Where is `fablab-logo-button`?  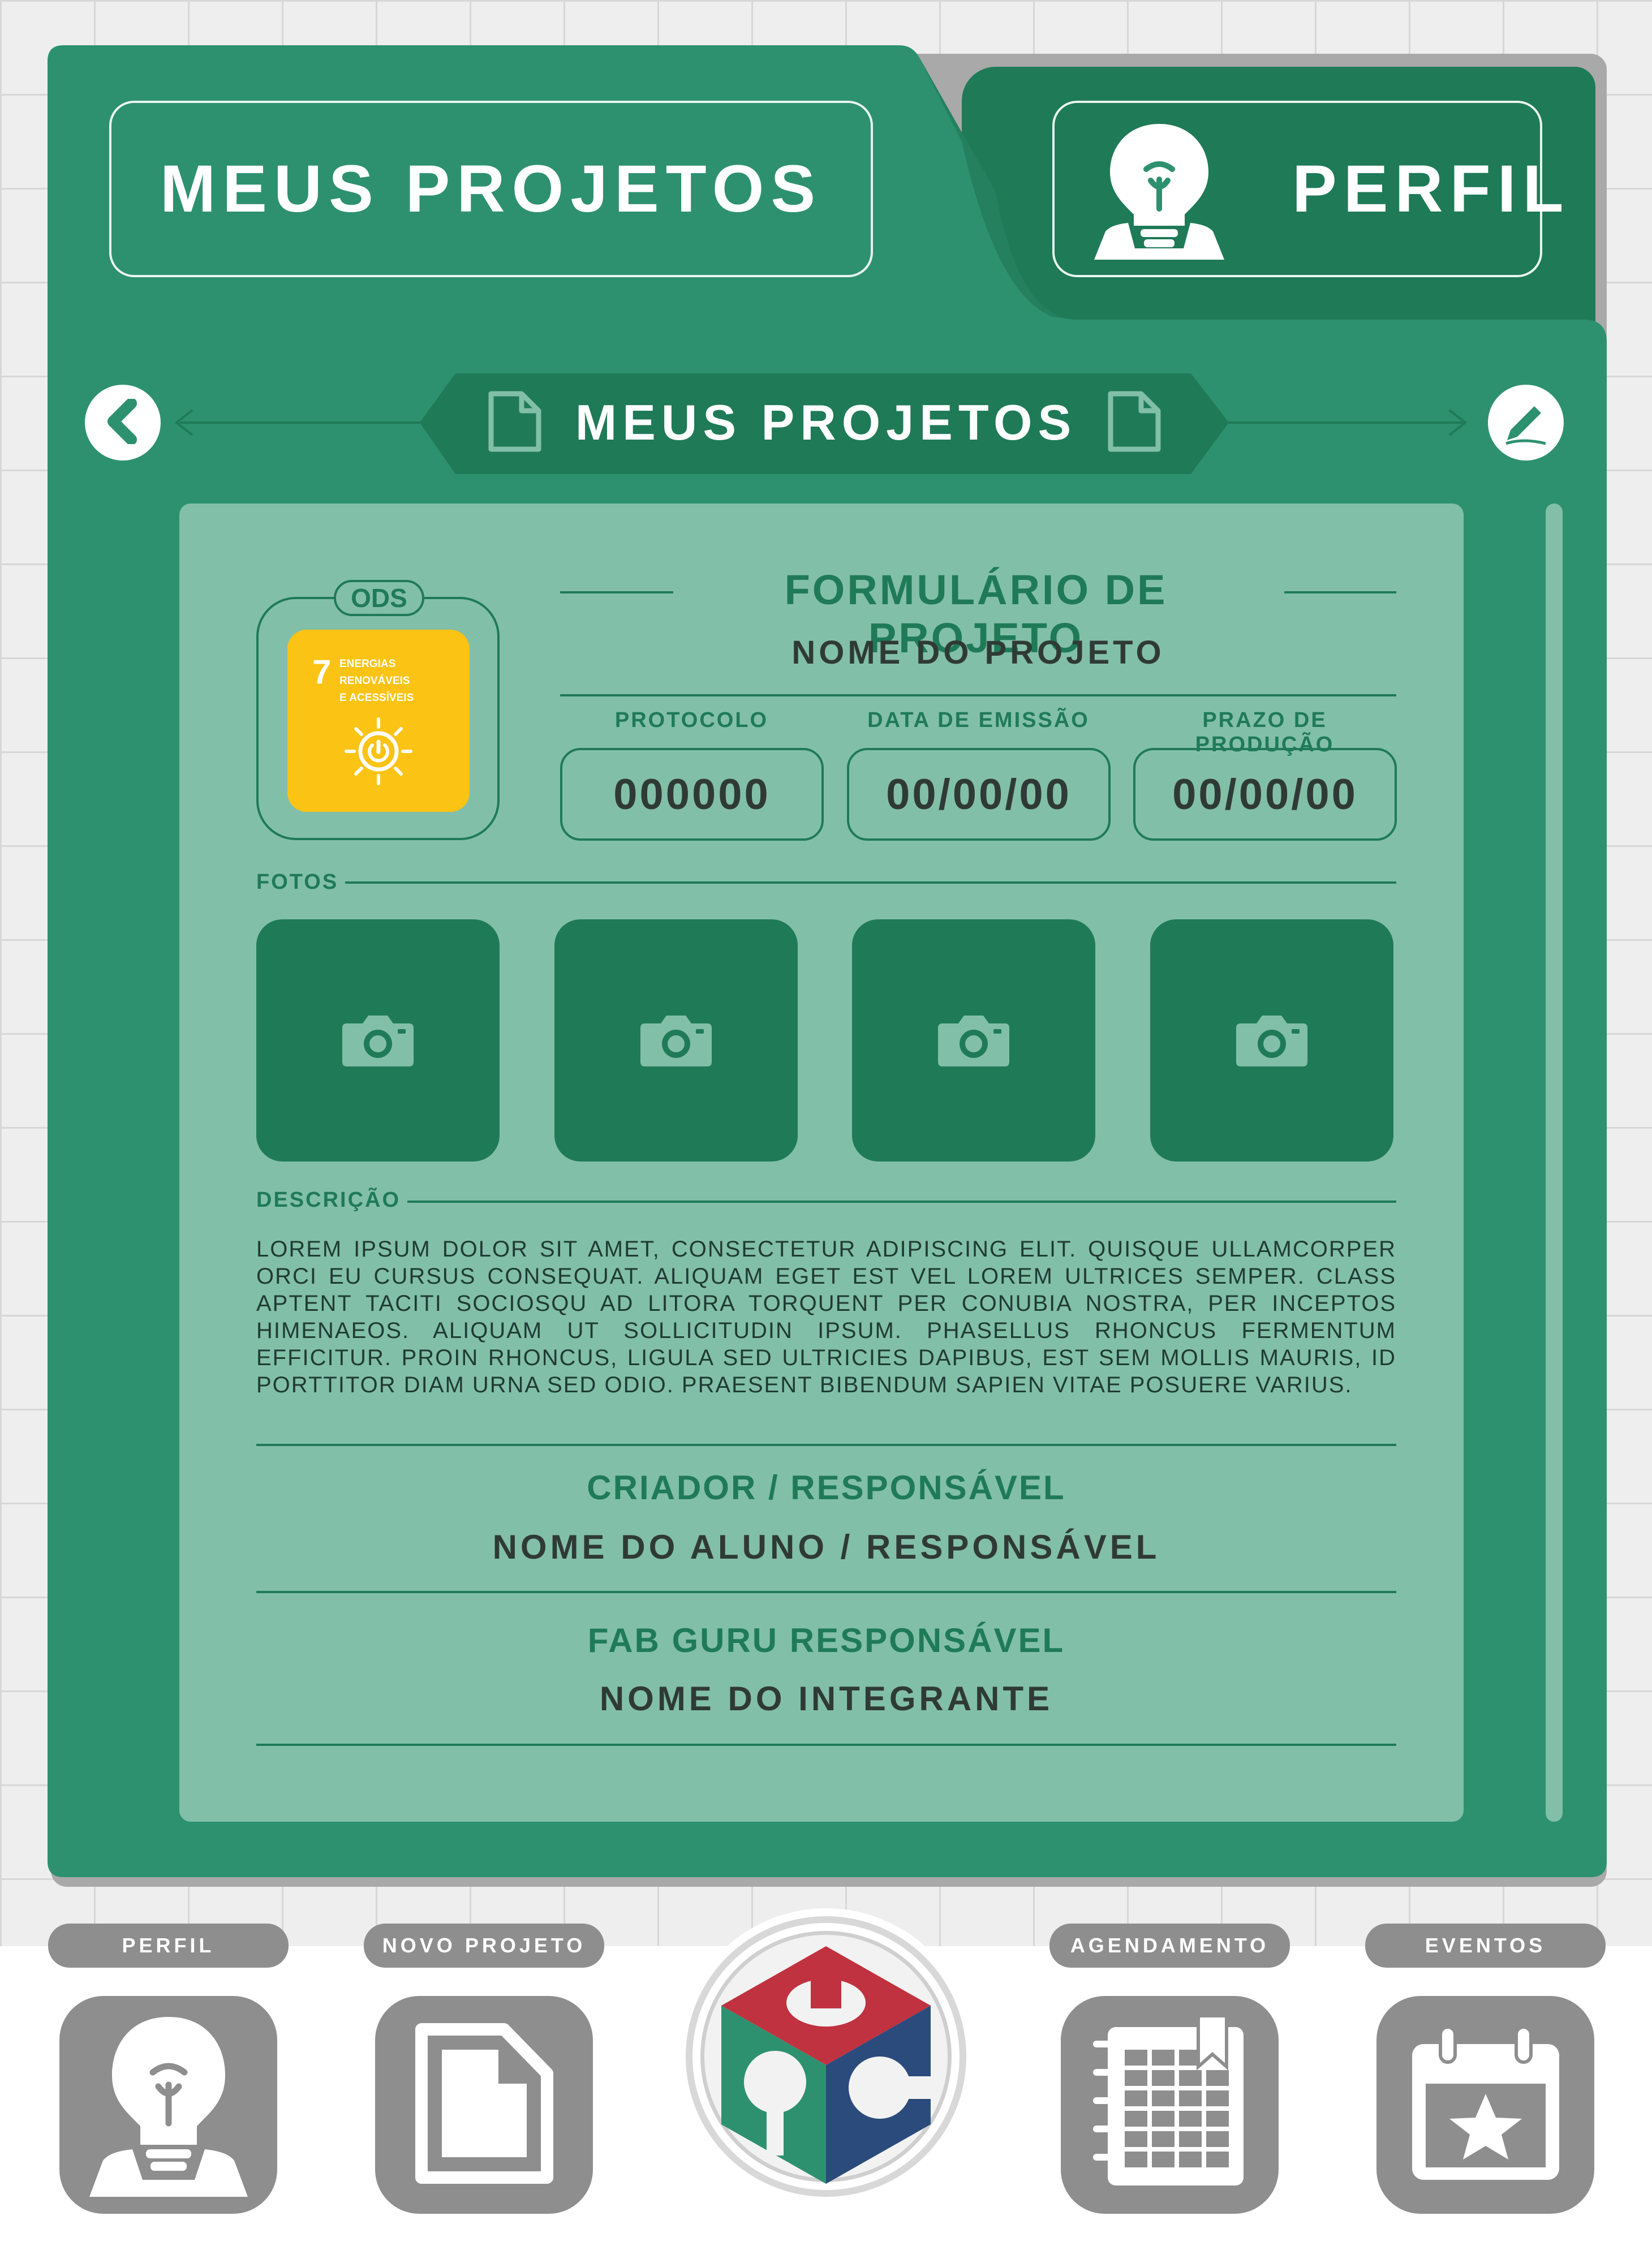
fablab-logo-button is located at coordinates (826, 2056).